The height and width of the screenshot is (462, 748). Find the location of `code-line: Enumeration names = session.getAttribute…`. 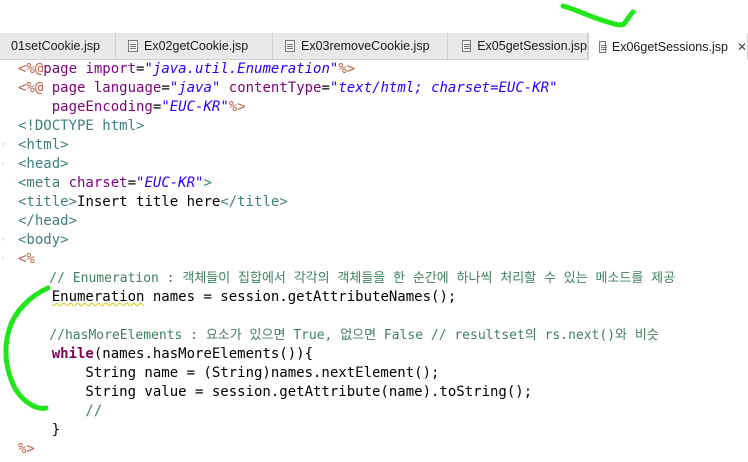

code-line: Enumeration names = session.getAttribute… is located at coordinates (254, 297).